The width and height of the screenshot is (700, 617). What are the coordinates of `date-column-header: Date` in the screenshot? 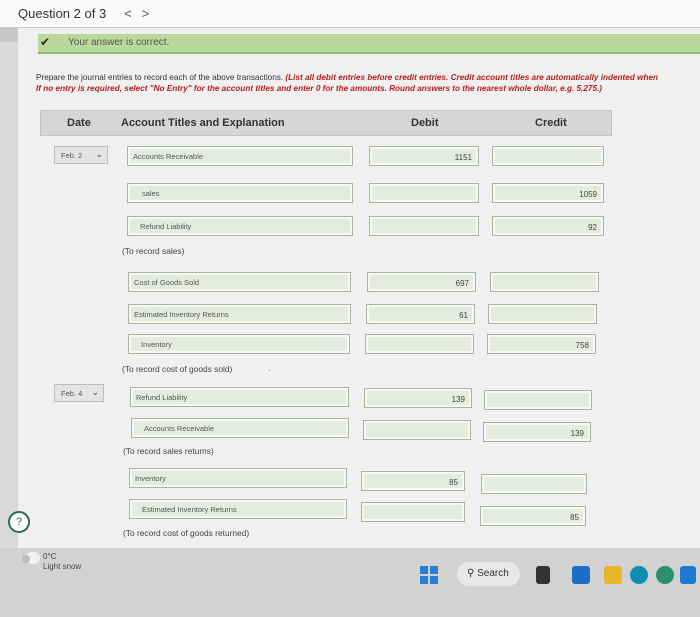 It's located at (79, 123).